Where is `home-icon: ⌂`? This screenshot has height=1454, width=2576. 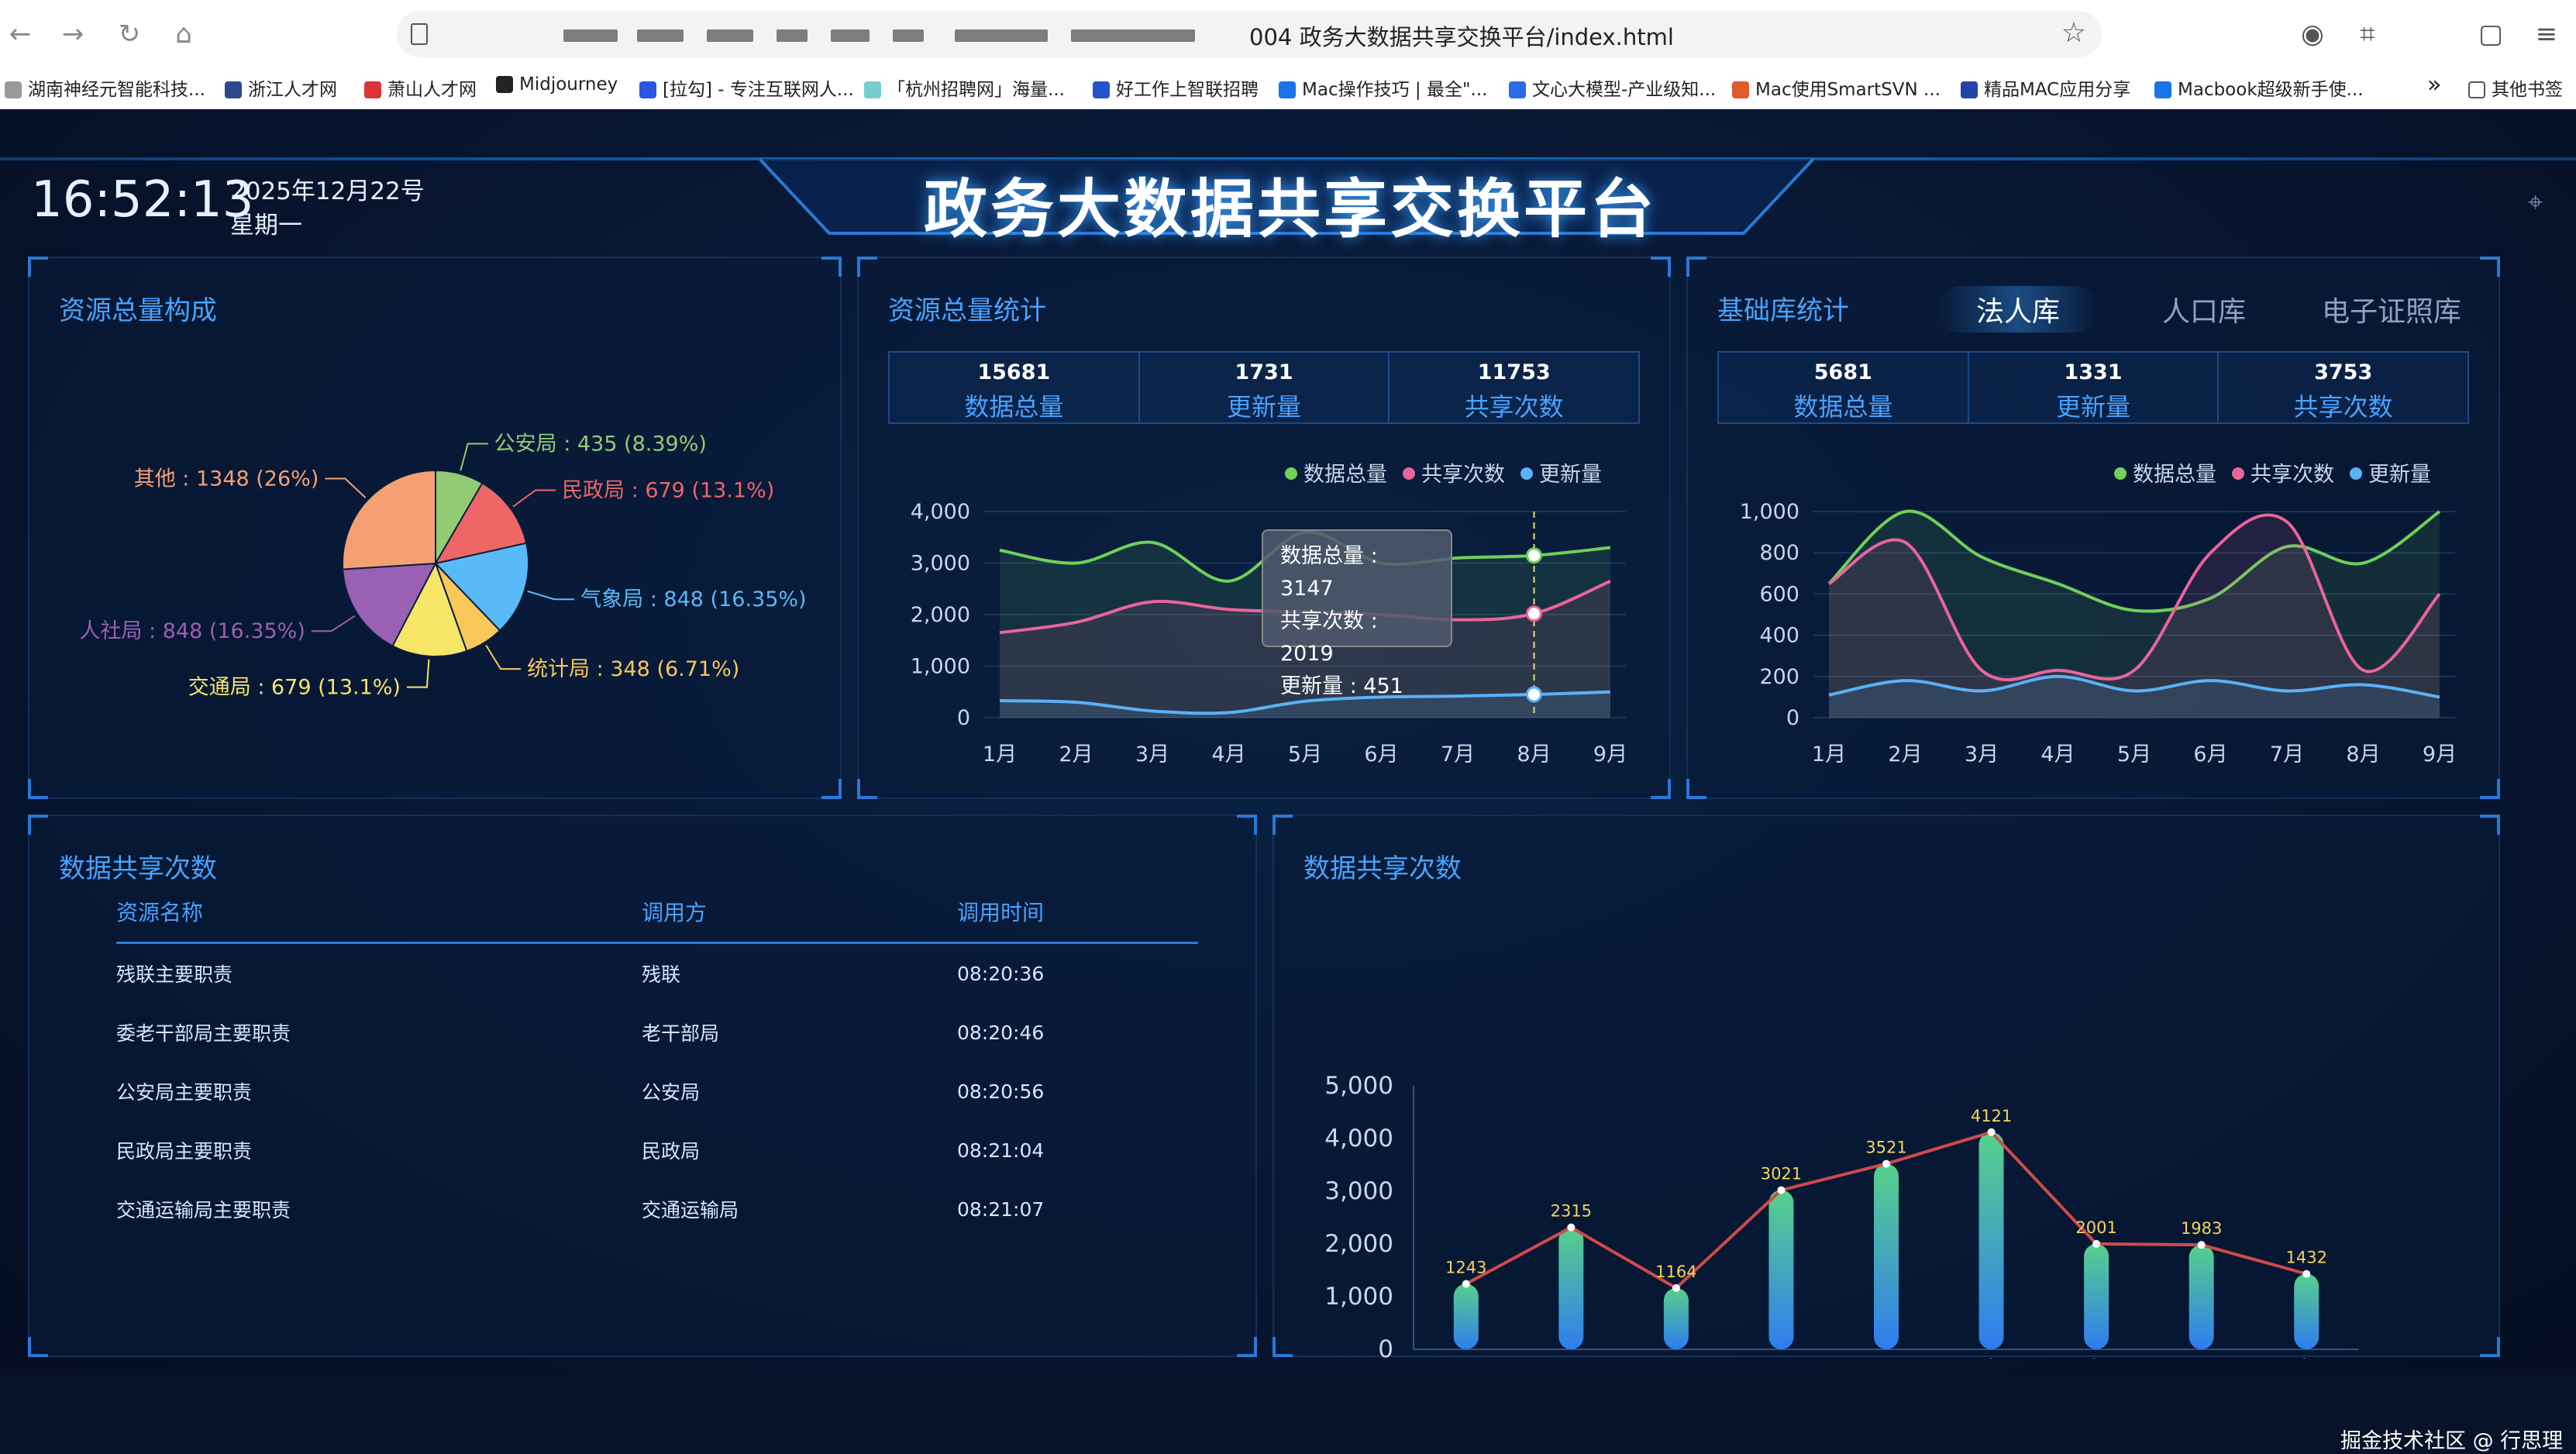 home-icon: ⌂ is located at coordinates (184, 34).